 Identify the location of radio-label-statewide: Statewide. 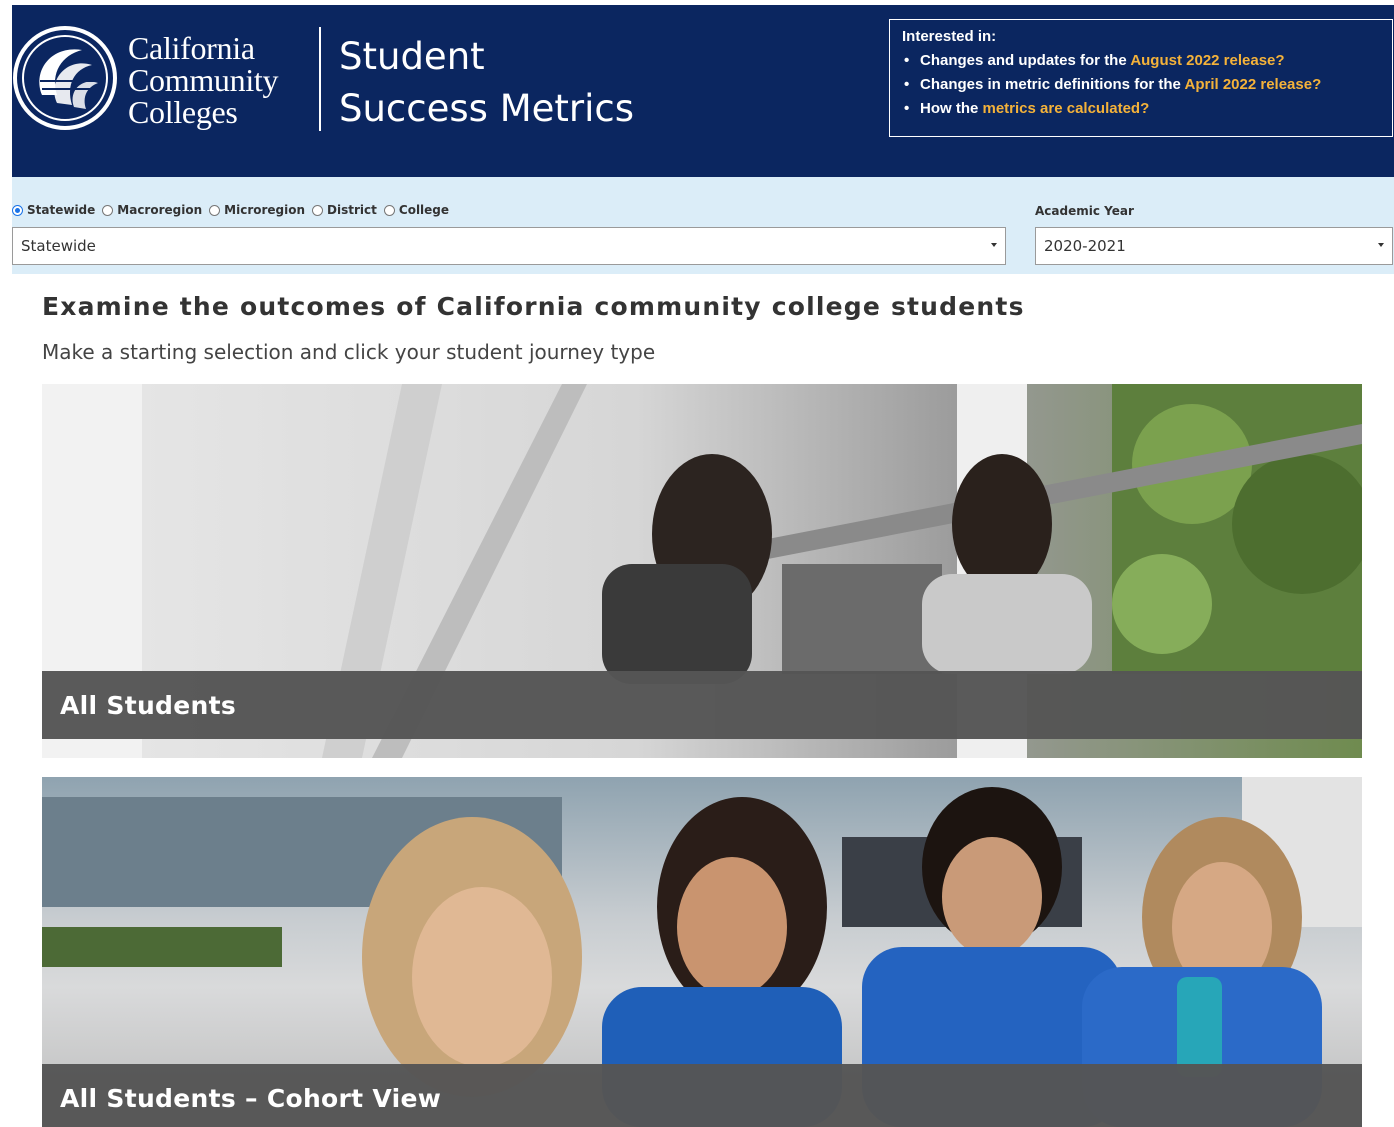
(61, 210).